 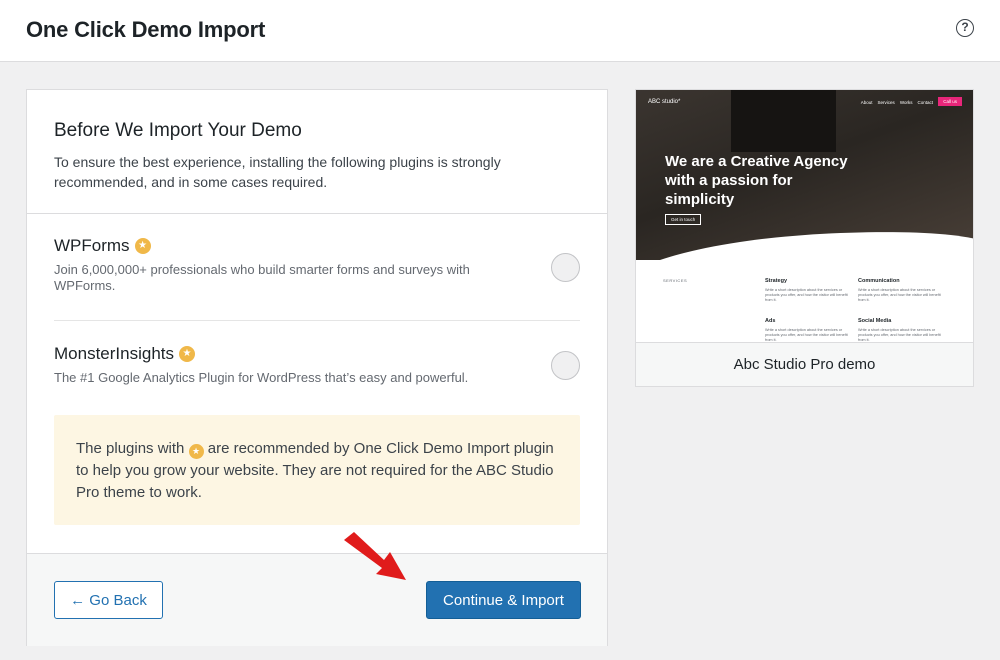 What do you see at coordinates (875, 321) in the screenshot?
I see `demo-service-title: Social Media` at bounding box center [875, 321].